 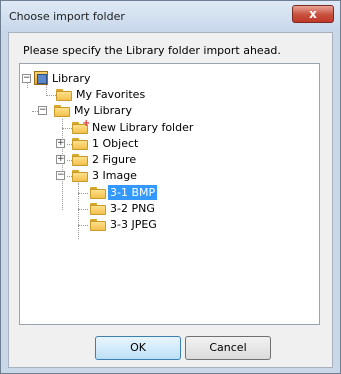 I want to click on tree-label: New Library folder, so click(x=143, y=127).